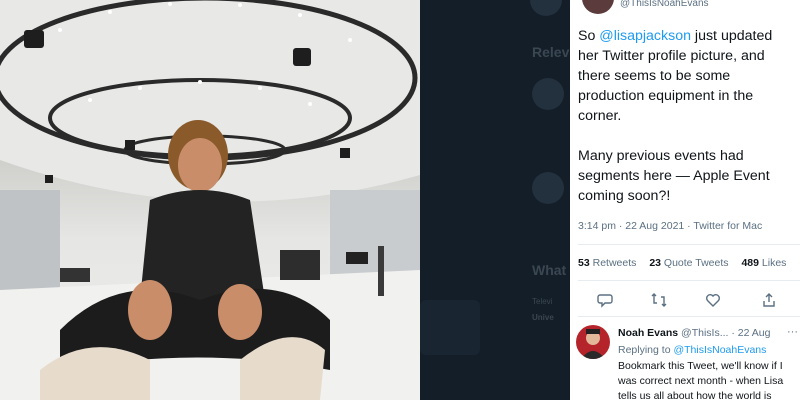 Image resolution: width=800 pixels, height=400 pixels. I want to click on mention-link: @lisapjackson, so click(645, 36).